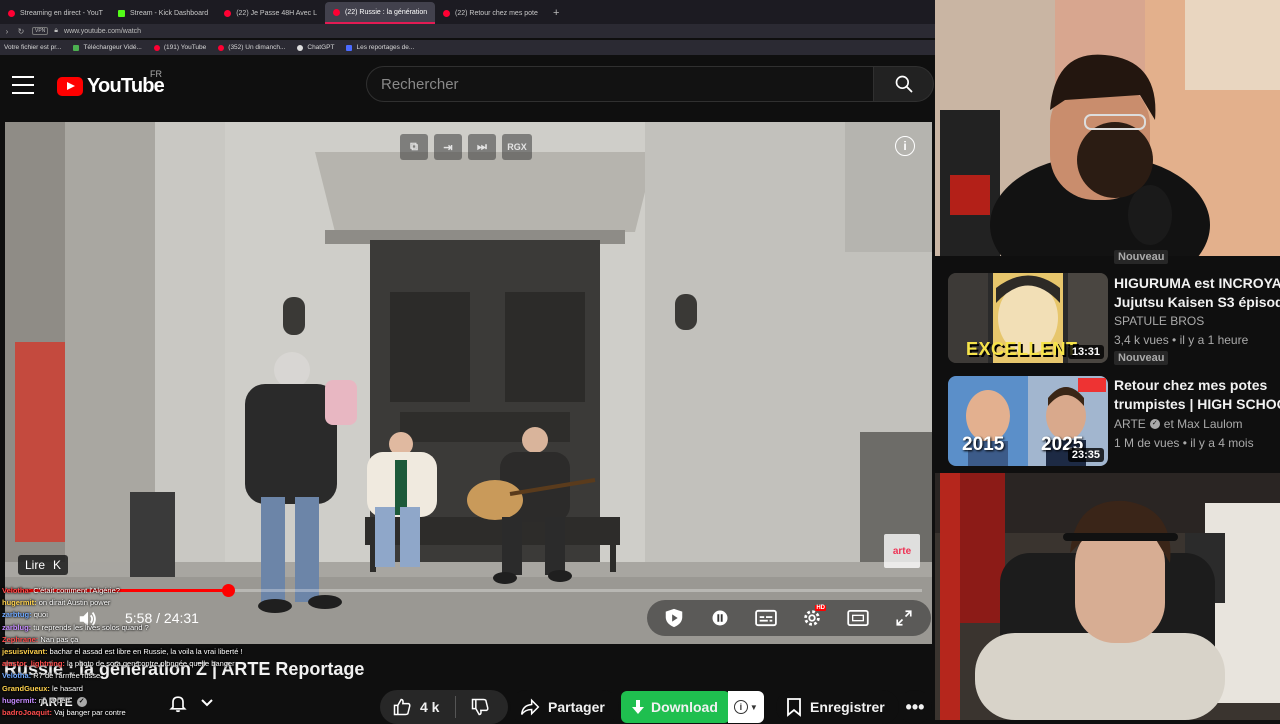  I want to click on chat-message: GrandGueux: le hasard, so click(147, 689).